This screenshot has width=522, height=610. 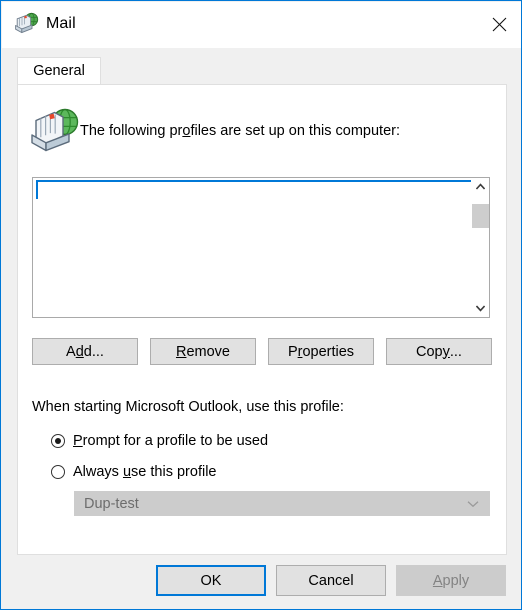 I want to click on ok-label: OK, so click(x=211, y=580).